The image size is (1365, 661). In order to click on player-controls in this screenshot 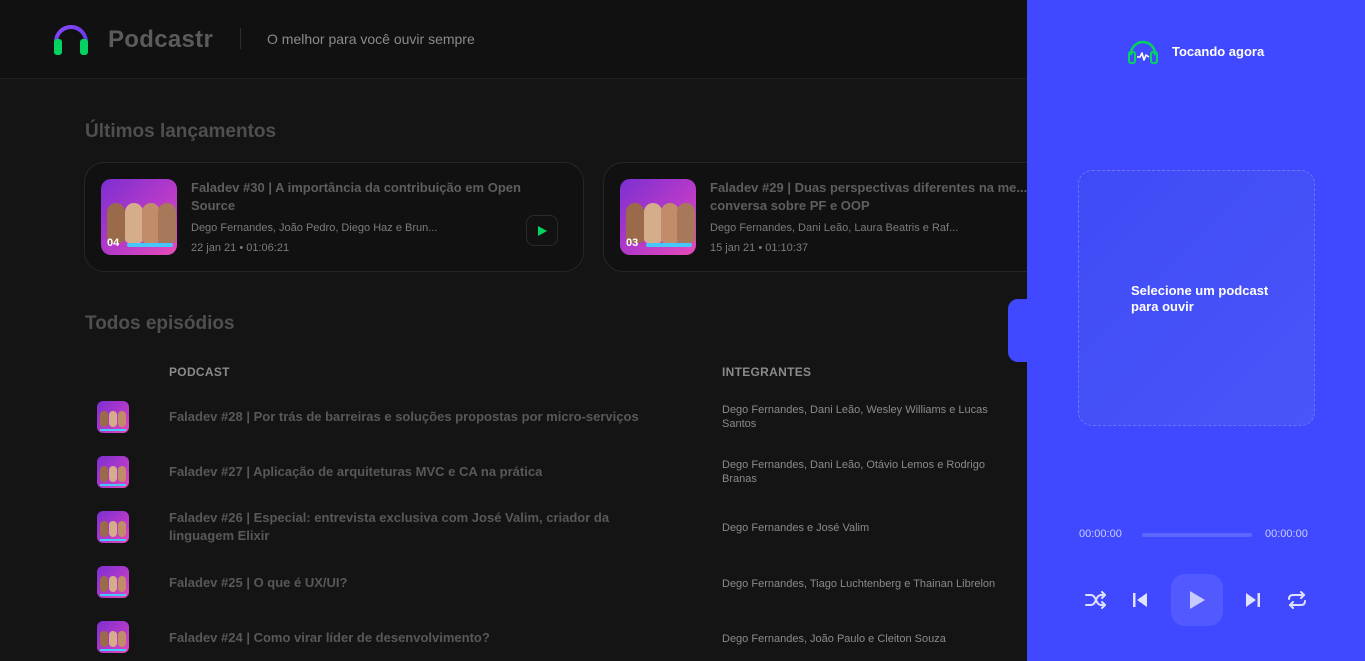, I will do `click(1196, 600)`.